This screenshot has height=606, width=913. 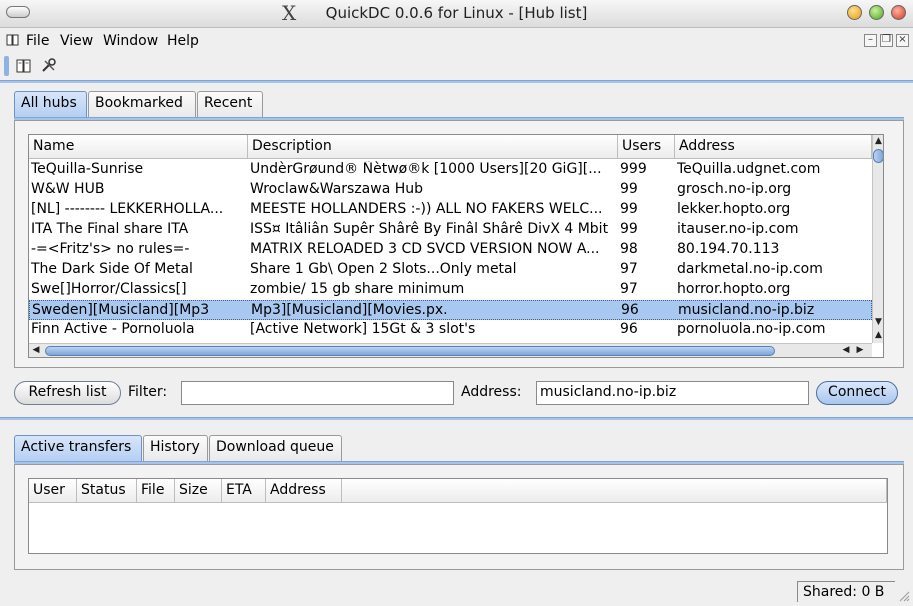 I want to click on cell-address: pornoluola.no-ip.com, so click(x=751, y=329).